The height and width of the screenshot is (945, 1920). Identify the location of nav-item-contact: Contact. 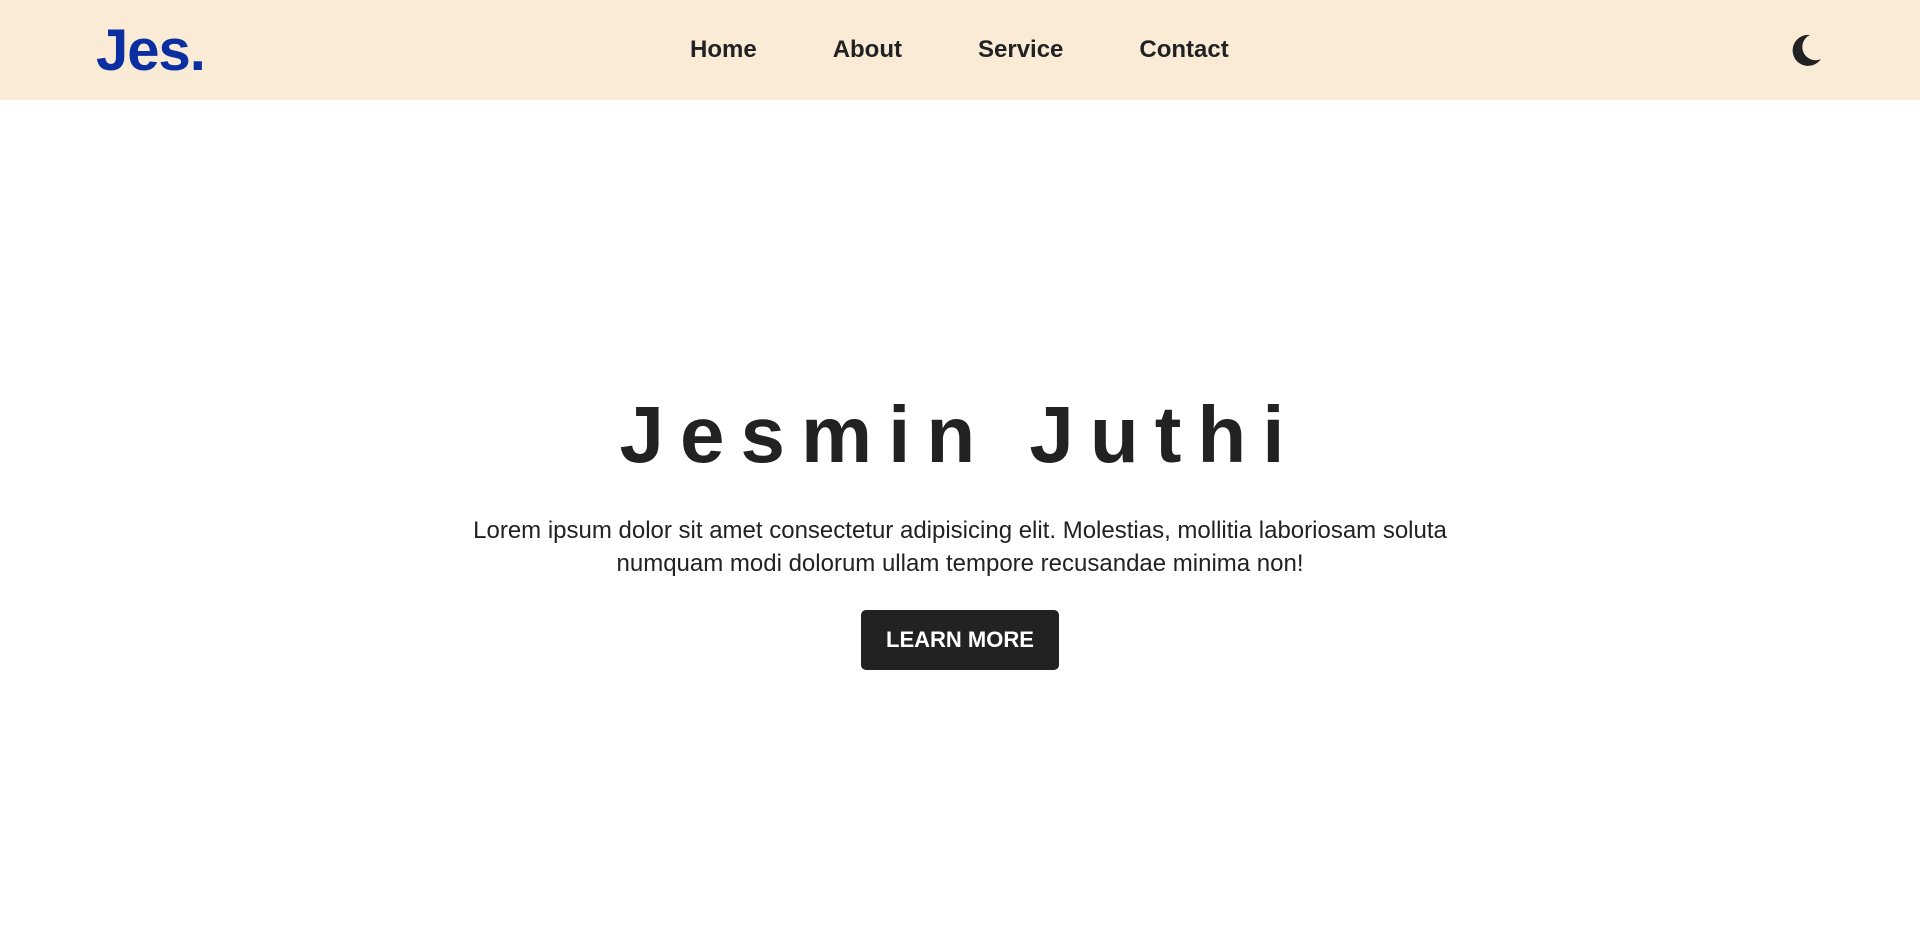
(1183, 50).